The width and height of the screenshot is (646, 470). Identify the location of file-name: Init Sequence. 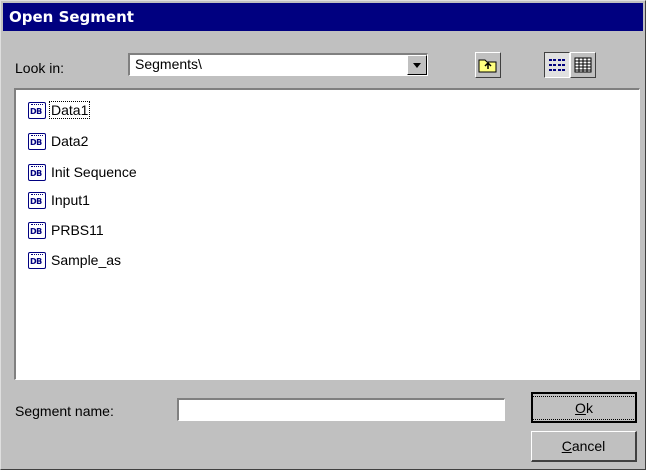
(94, 172).